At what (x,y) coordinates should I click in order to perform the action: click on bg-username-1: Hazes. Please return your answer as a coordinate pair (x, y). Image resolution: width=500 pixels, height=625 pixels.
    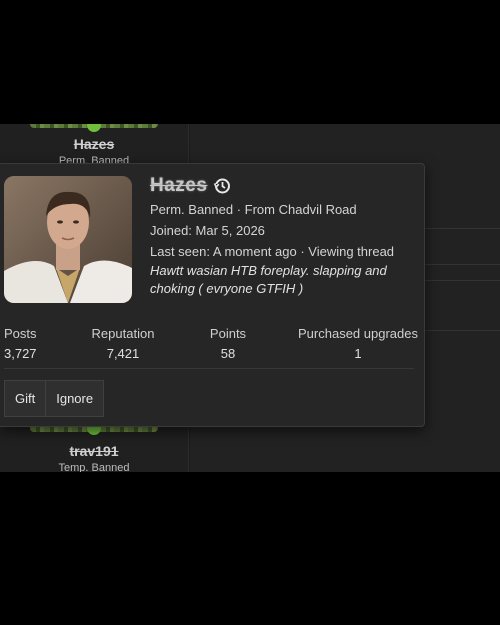
    Looking at the image, I should click on (94, 144).